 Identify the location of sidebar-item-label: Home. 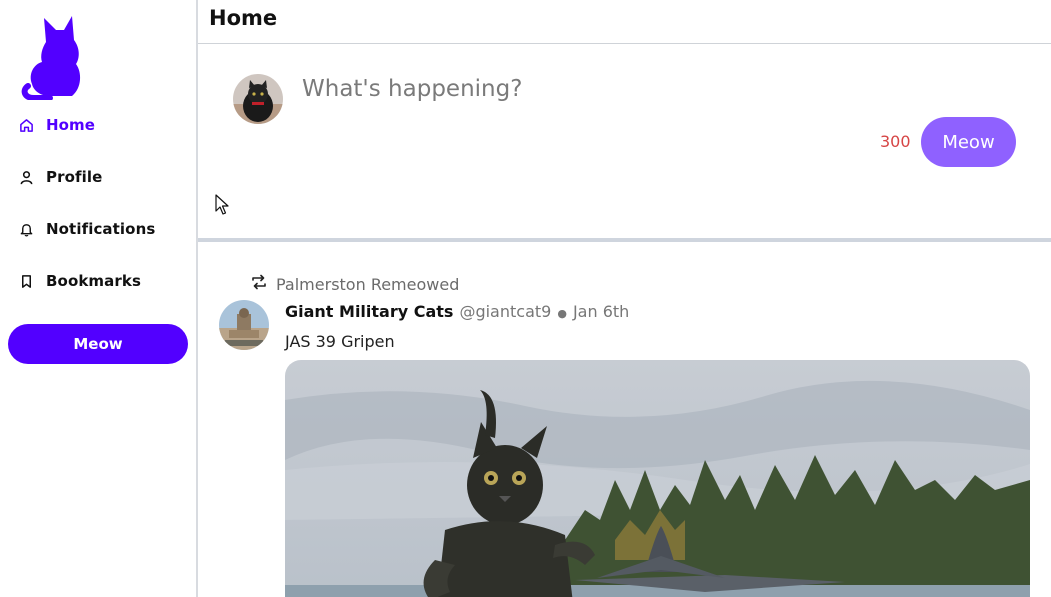
(71, 125).